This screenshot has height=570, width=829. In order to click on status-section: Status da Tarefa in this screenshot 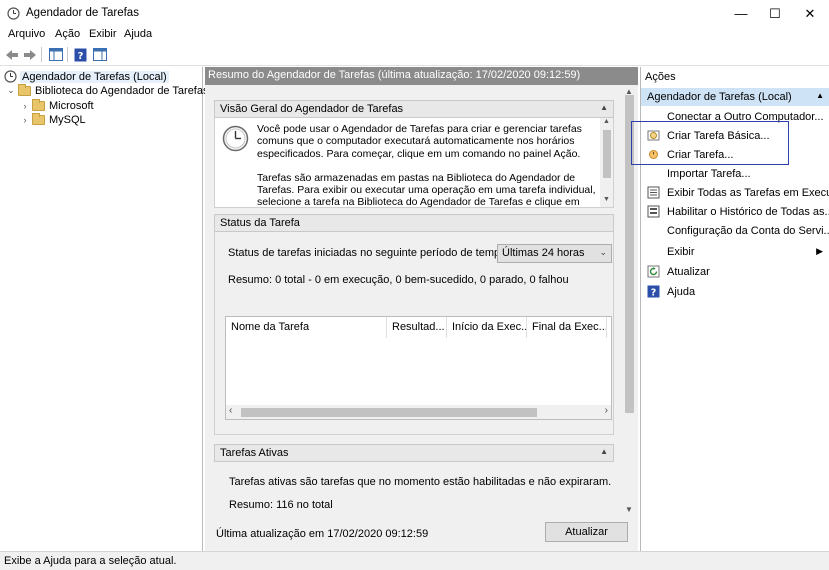, I will do `click(414, 223)`.